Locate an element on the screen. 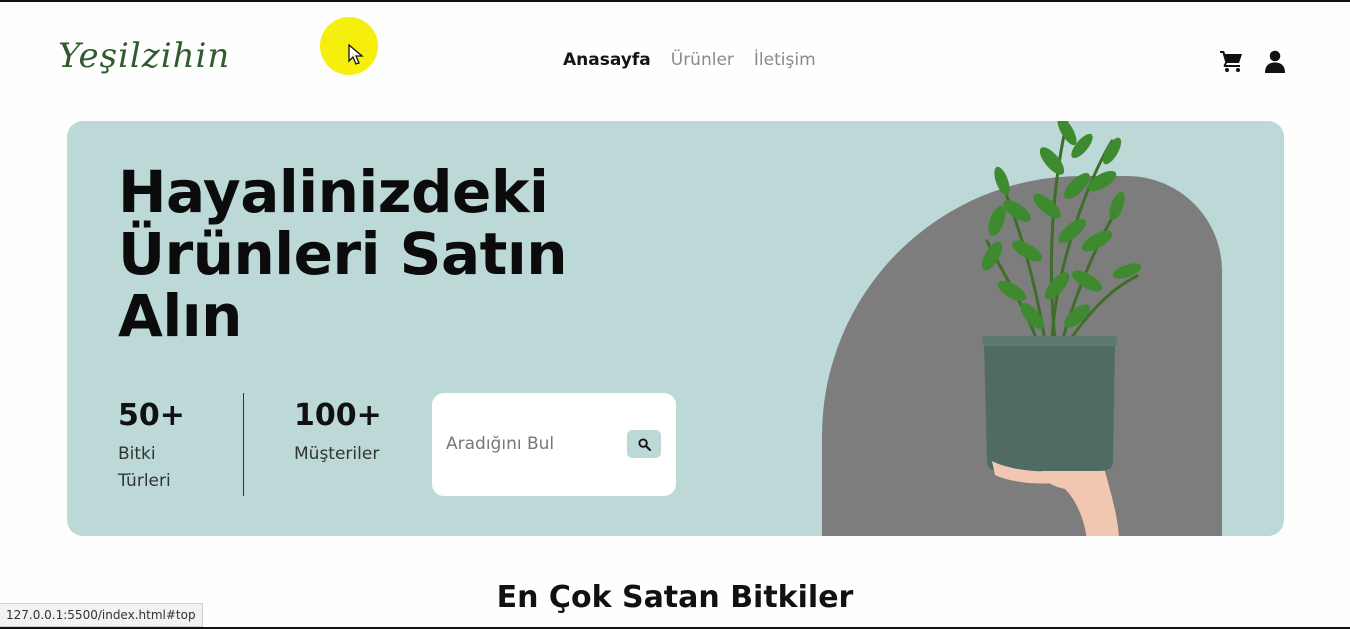 This screenshot has height=629, width=1350. nav-item-anasayfa: Anasayfa is located at coordinates (607, 60).